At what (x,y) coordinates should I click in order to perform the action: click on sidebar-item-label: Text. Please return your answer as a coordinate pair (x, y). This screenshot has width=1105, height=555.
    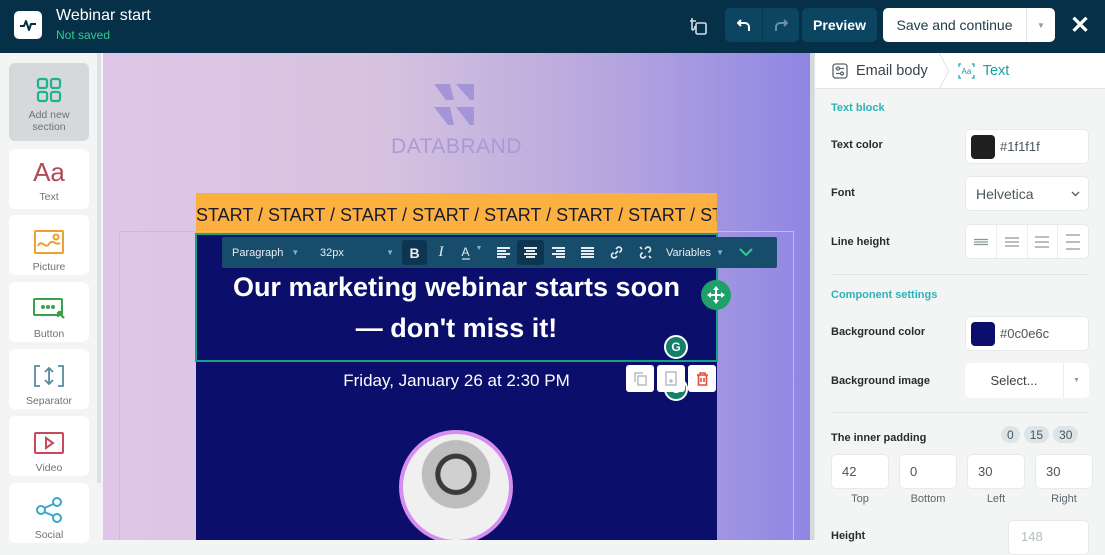
    Looking at the image, I should click on (49, 197).